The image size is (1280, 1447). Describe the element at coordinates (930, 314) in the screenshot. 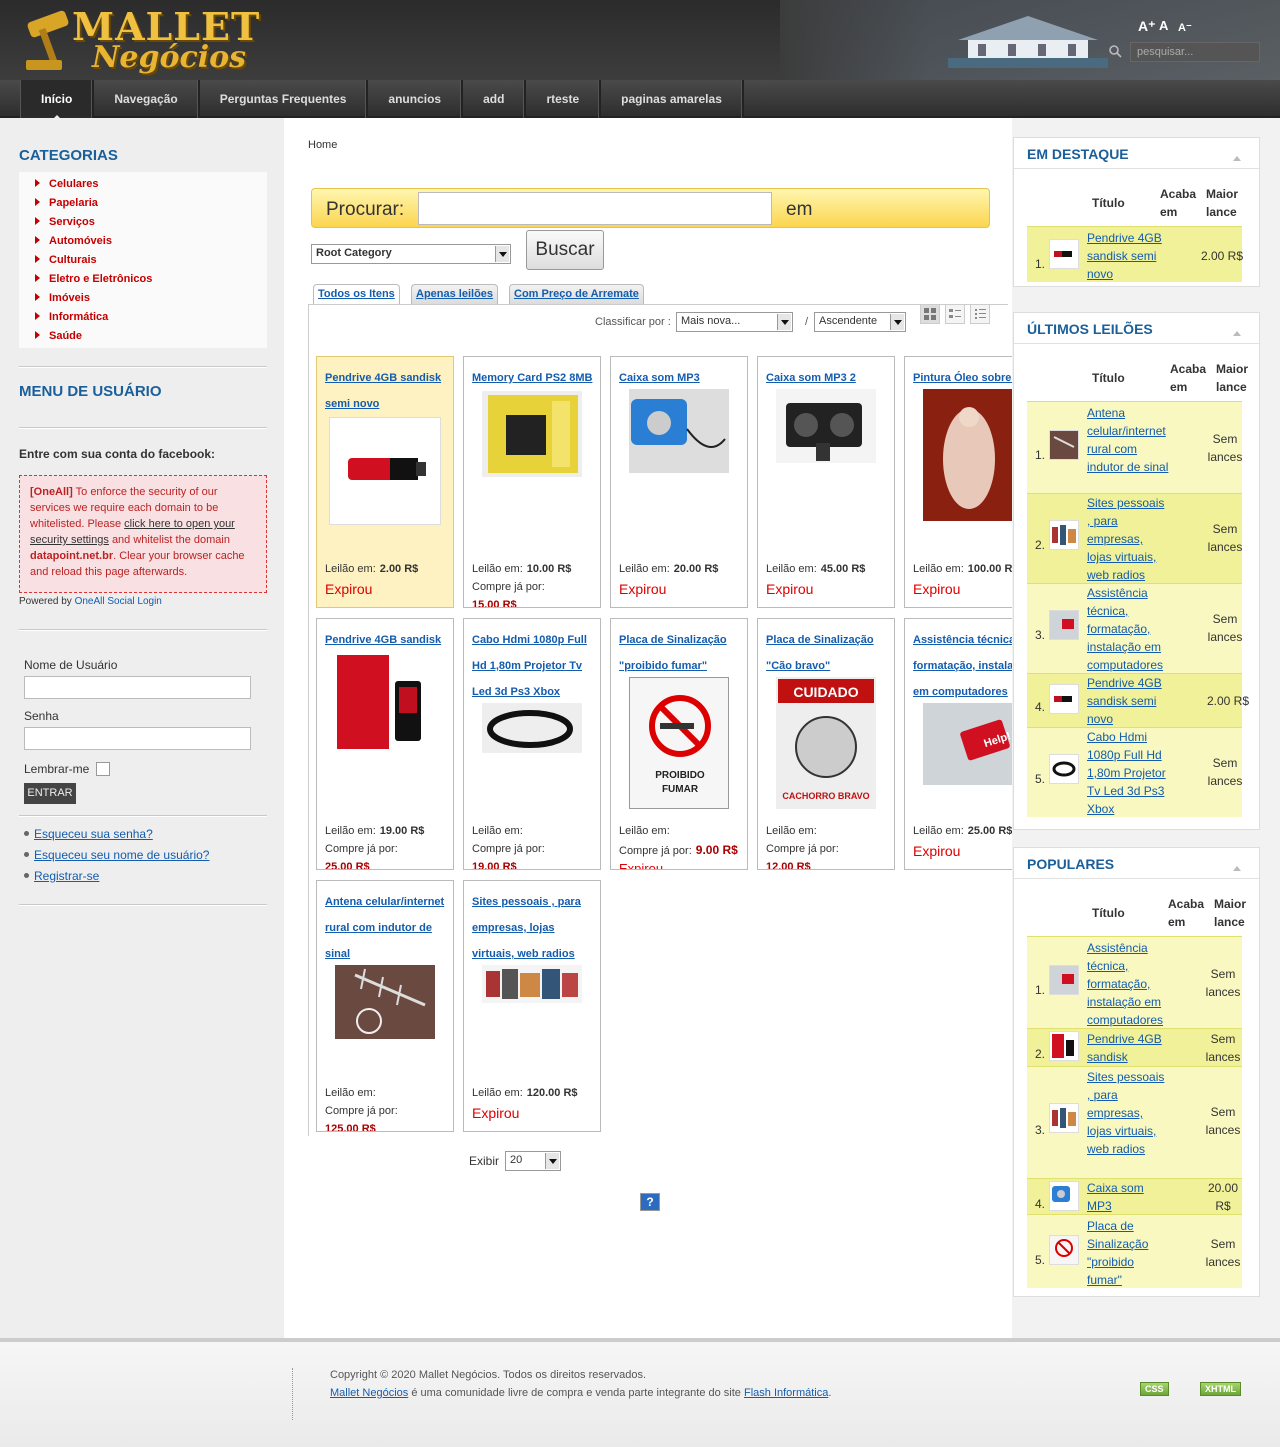

I see `grid-view-icon` at that location.